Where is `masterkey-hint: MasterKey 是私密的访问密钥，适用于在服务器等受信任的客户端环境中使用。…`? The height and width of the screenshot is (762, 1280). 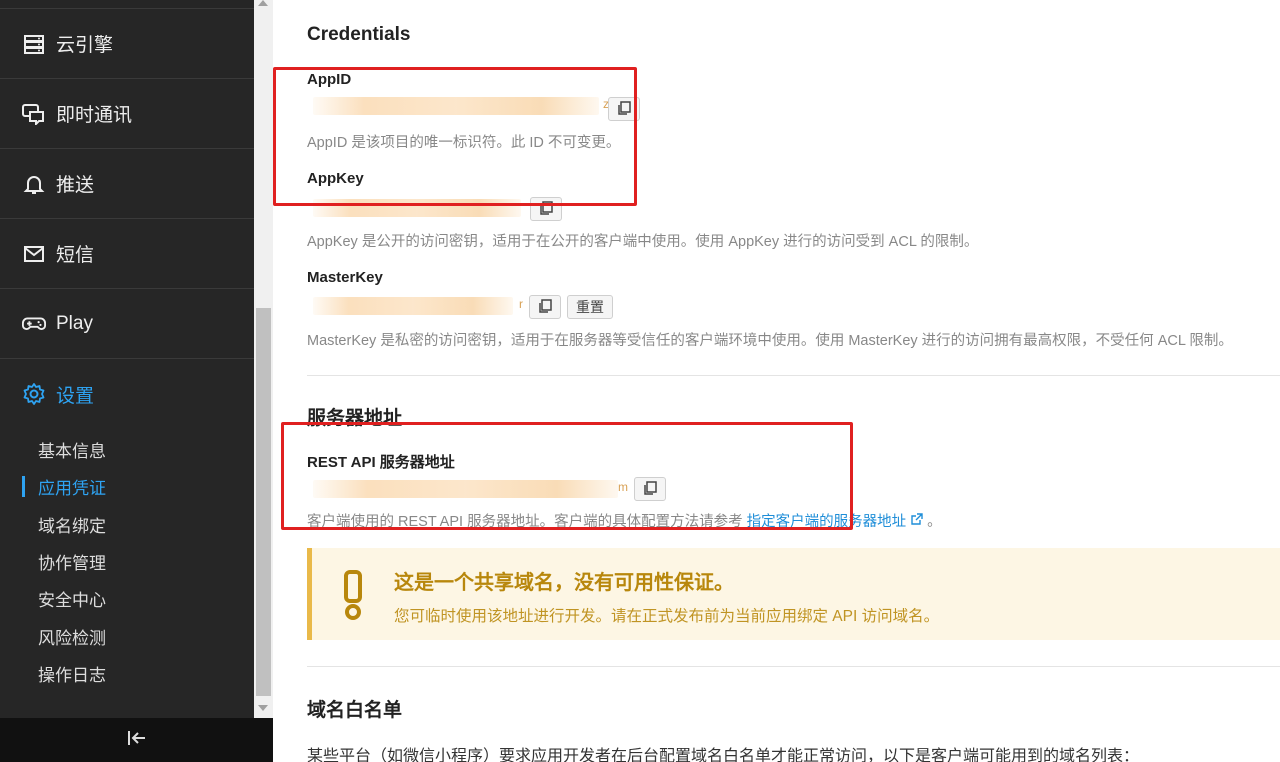
masterkey-hint: MasterKey 是私密的访问密钥，适用于在服务器等受信任的客户端环境中使用。… is located at coordinates (770, 341).